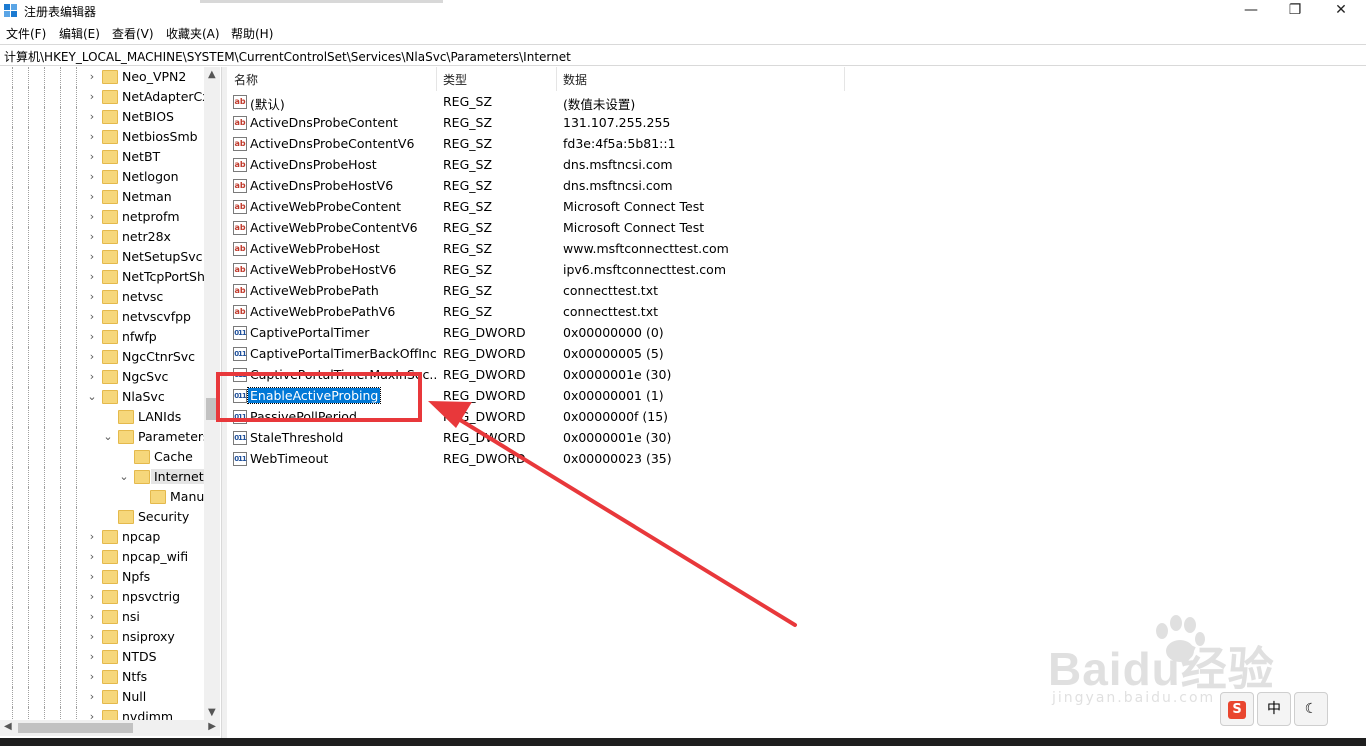  What do you see at coordinates (102, 357) in the screenshot?
I see `tree-item-ngcctnrsvc: › NgcCtnrSvc` at bounding box center [102, 357].